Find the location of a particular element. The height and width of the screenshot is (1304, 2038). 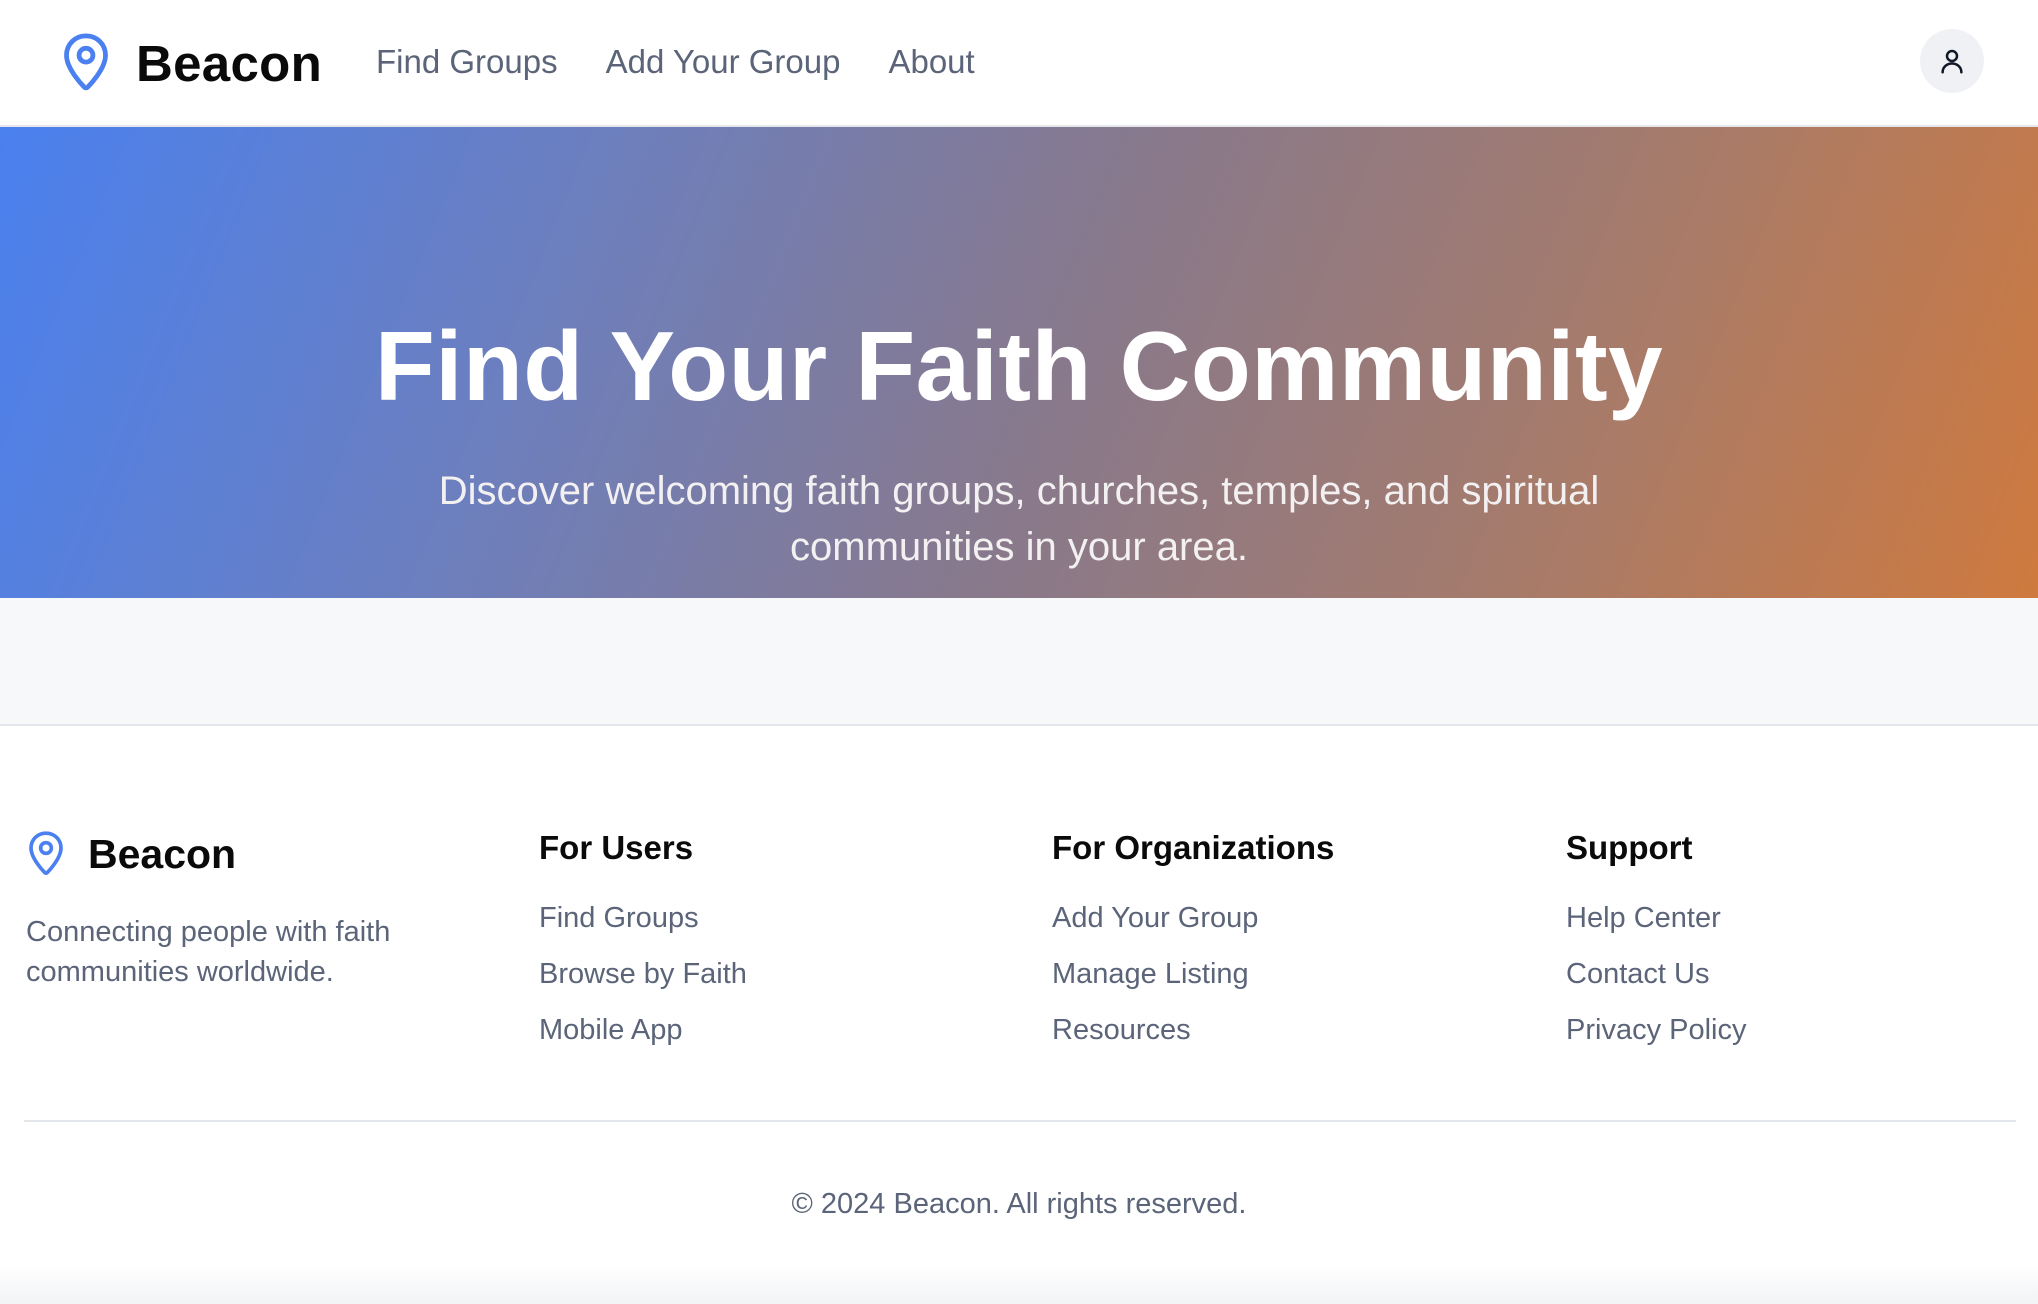

user-icon is located at coordinates (1952, 61).